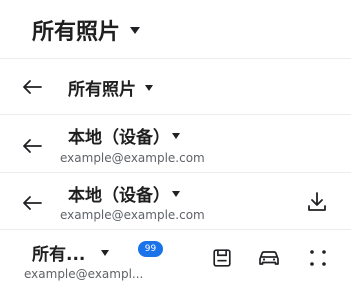 This screenshot has width=351, height=290. What do you see at coordinates (269, 258) in the screenshot?
I see `car-icon` at bounding box center [269, 258].